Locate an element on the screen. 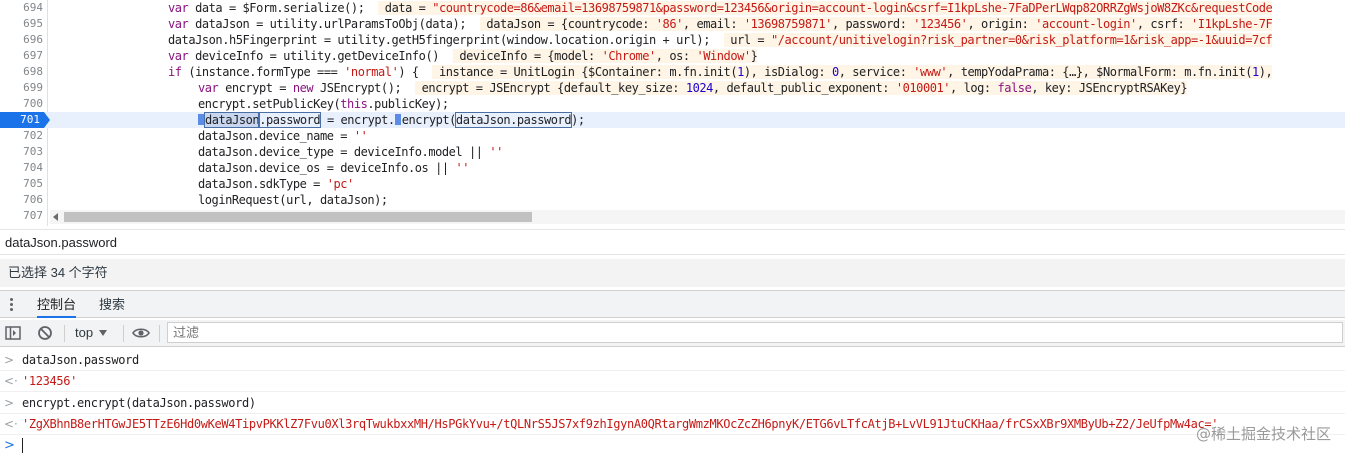  scrollbar-thumb is located at coordinates (298, 217).